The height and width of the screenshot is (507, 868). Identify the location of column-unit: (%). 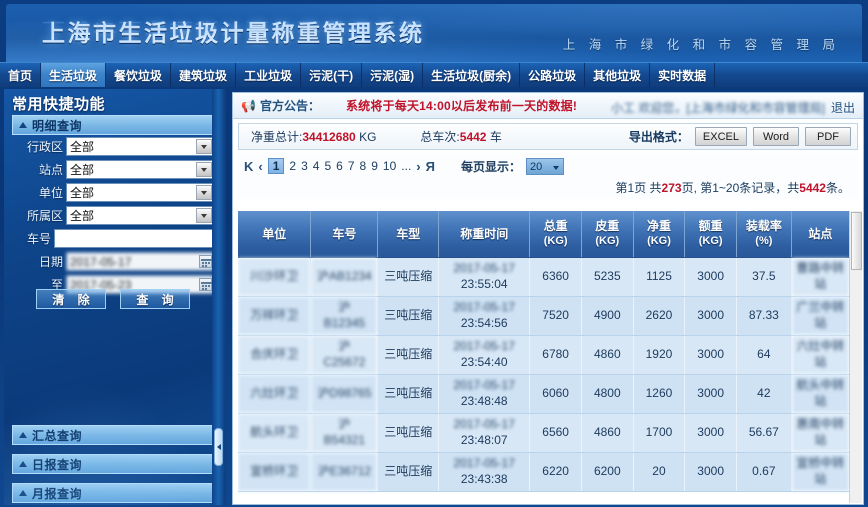
(764, 241).